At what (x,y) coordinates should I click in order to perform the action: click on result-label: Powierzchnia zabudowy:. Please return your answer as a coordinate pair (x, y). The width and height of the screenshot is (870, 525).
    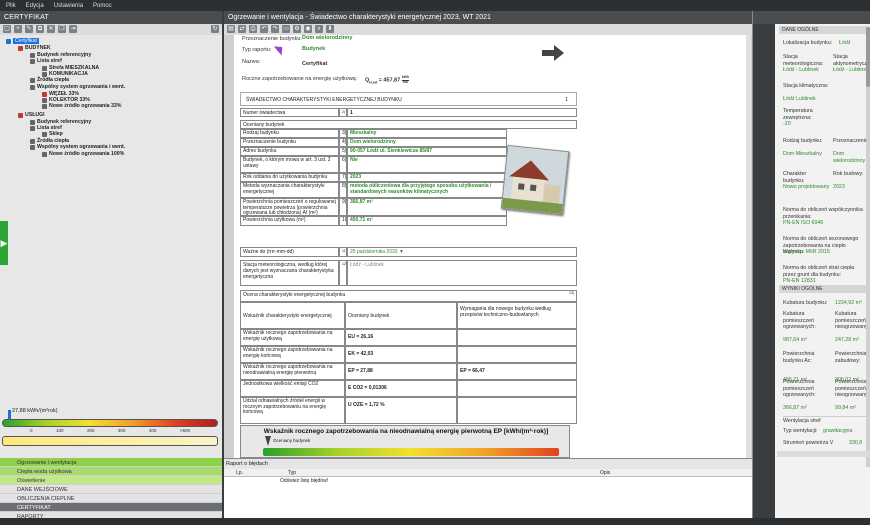
    Looking at the image, I should click on (851, 357).